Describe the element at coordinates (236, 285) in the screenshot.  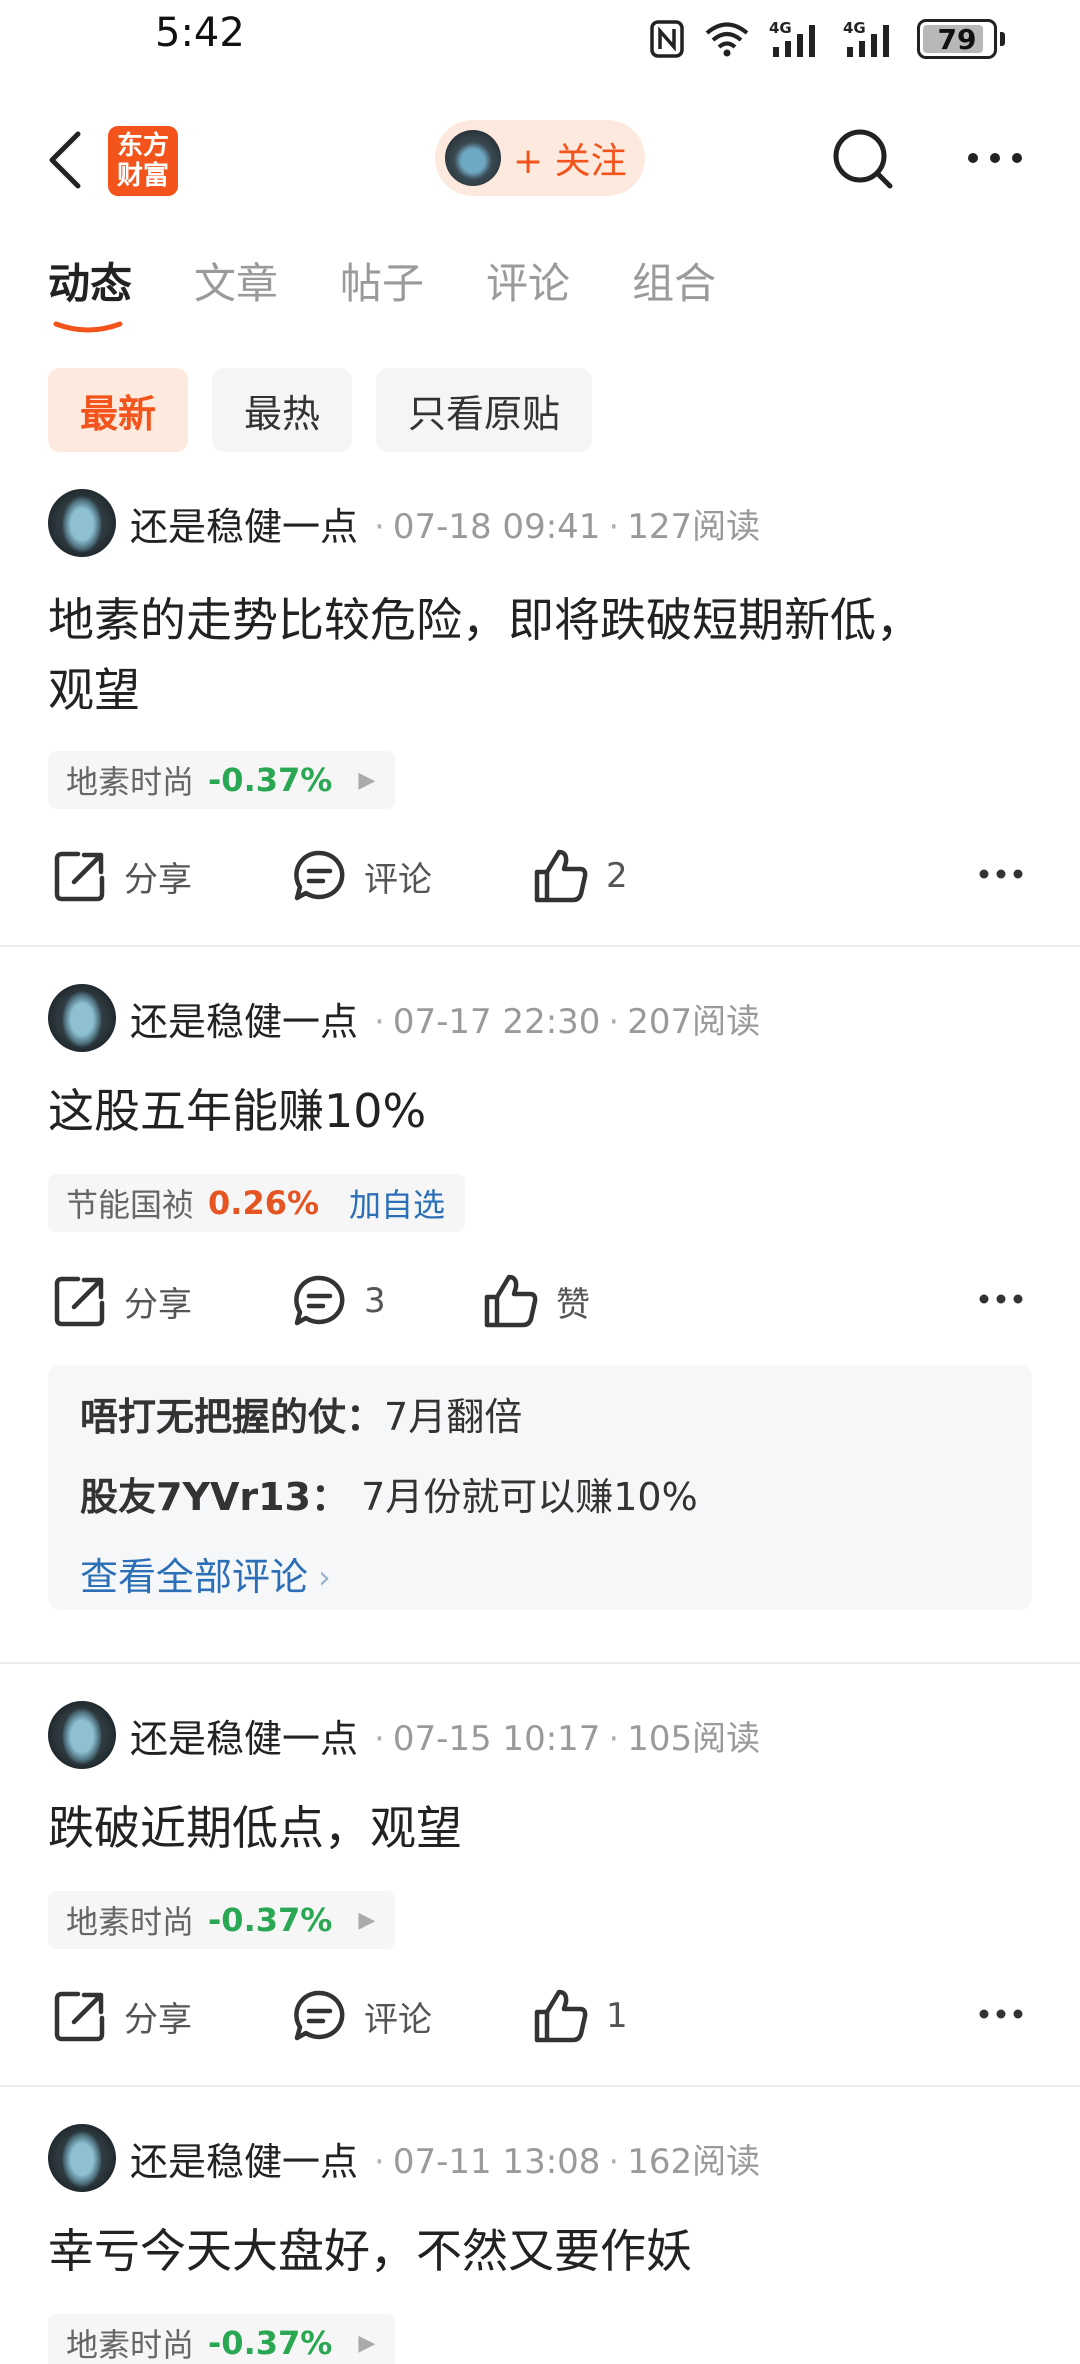
I see `tab-articles: 文章` at that location.